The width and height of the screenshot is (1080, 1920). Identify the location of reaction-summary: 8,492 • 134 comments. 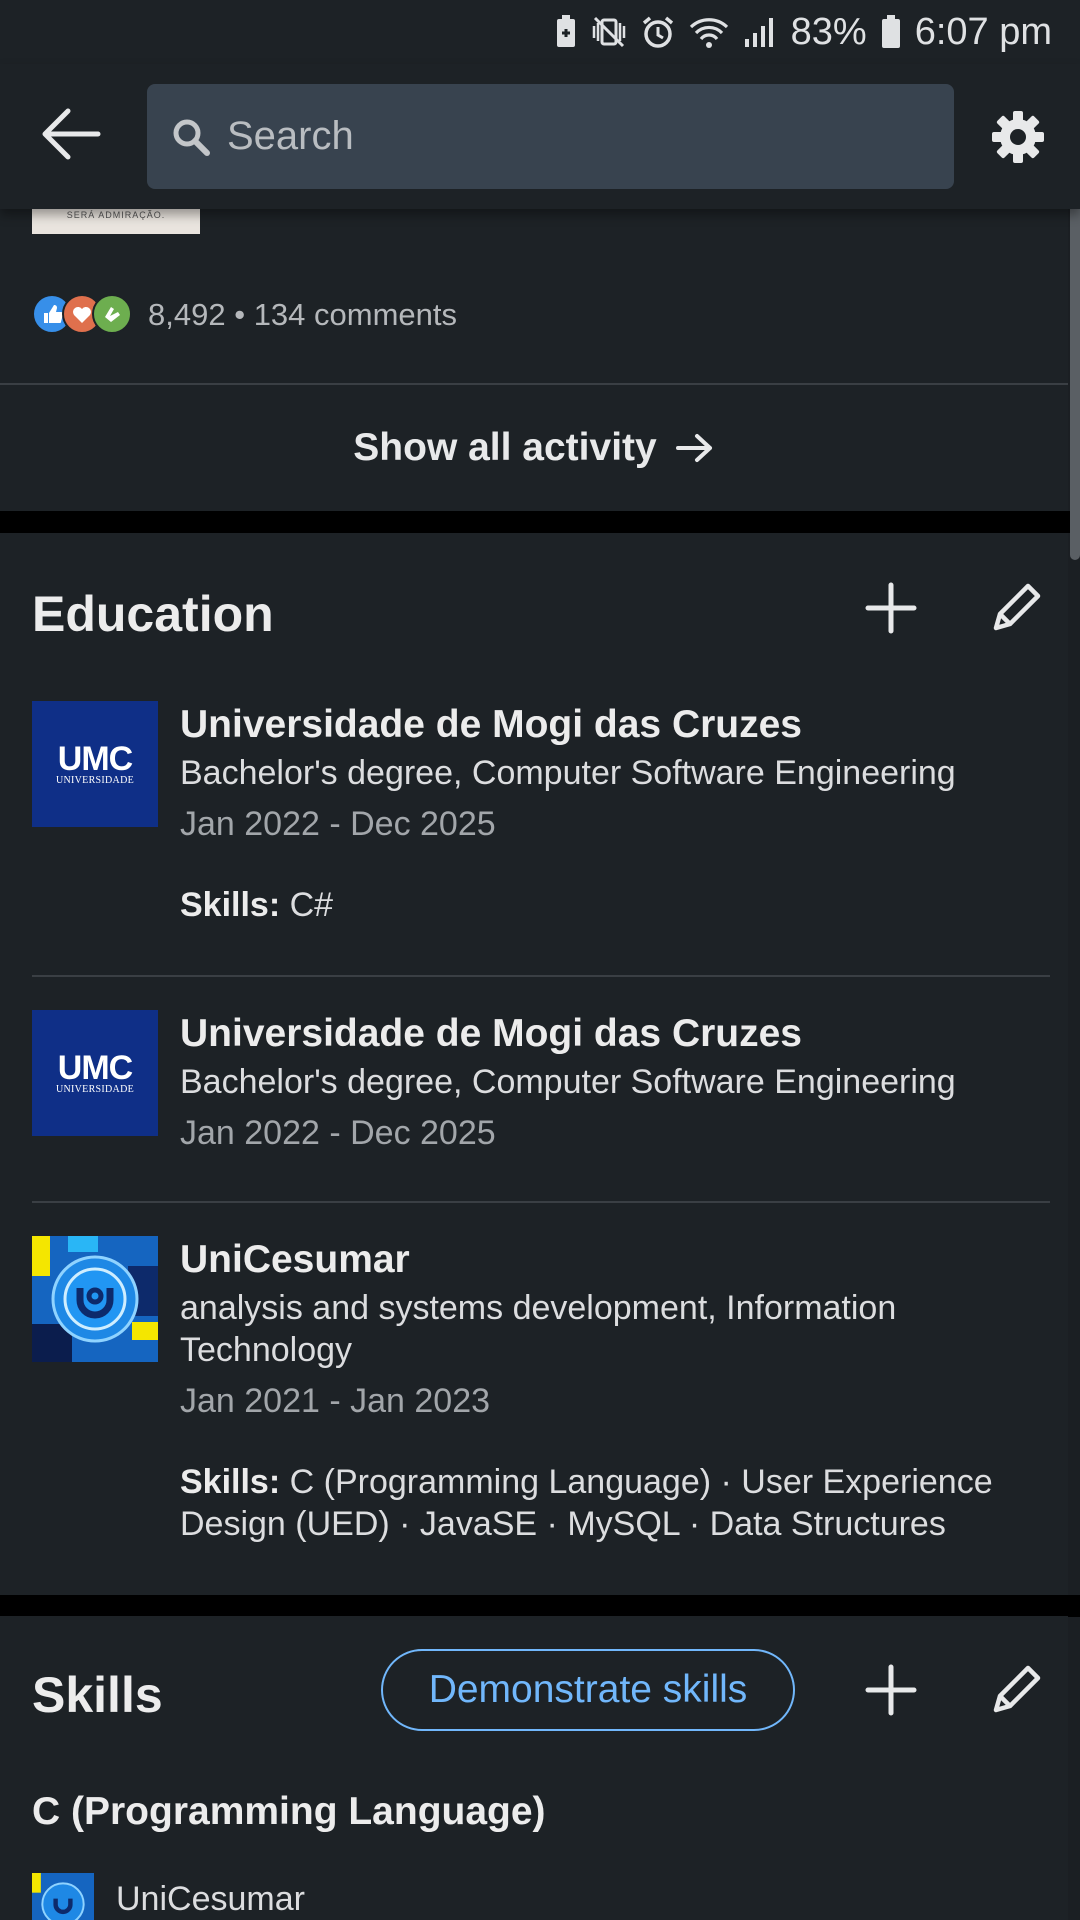
(302, 315).